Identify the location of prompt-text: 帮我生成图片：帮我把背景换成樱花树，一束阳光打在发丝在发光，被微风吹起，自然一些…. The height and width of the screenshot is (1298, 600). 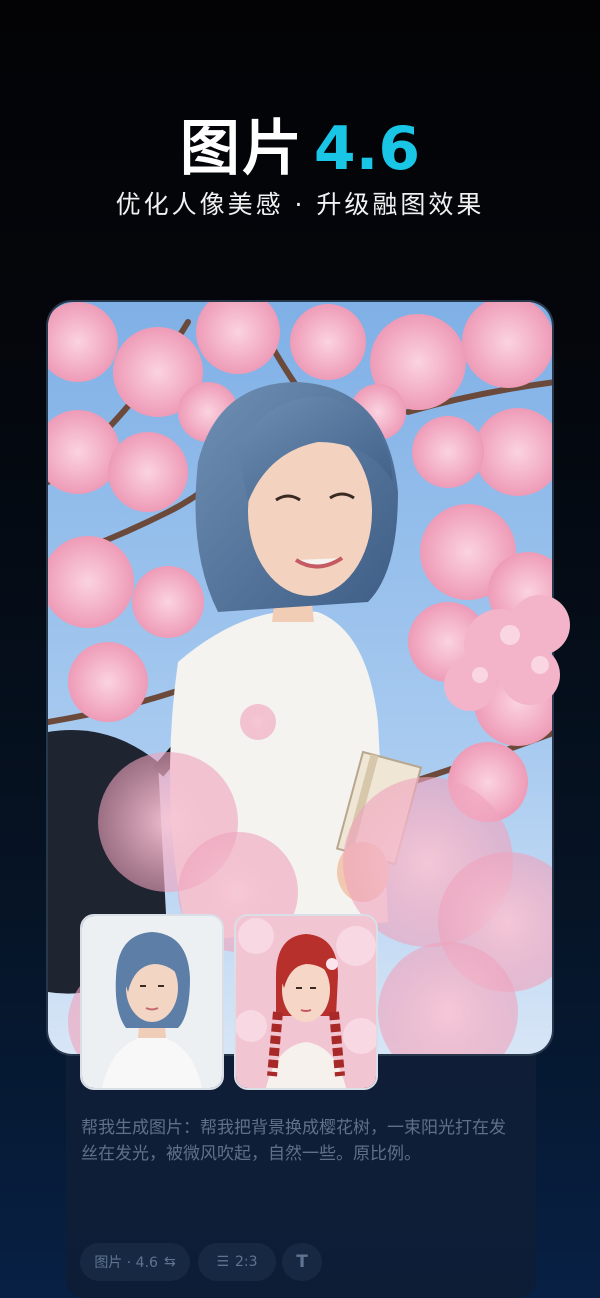
(301, 1141).